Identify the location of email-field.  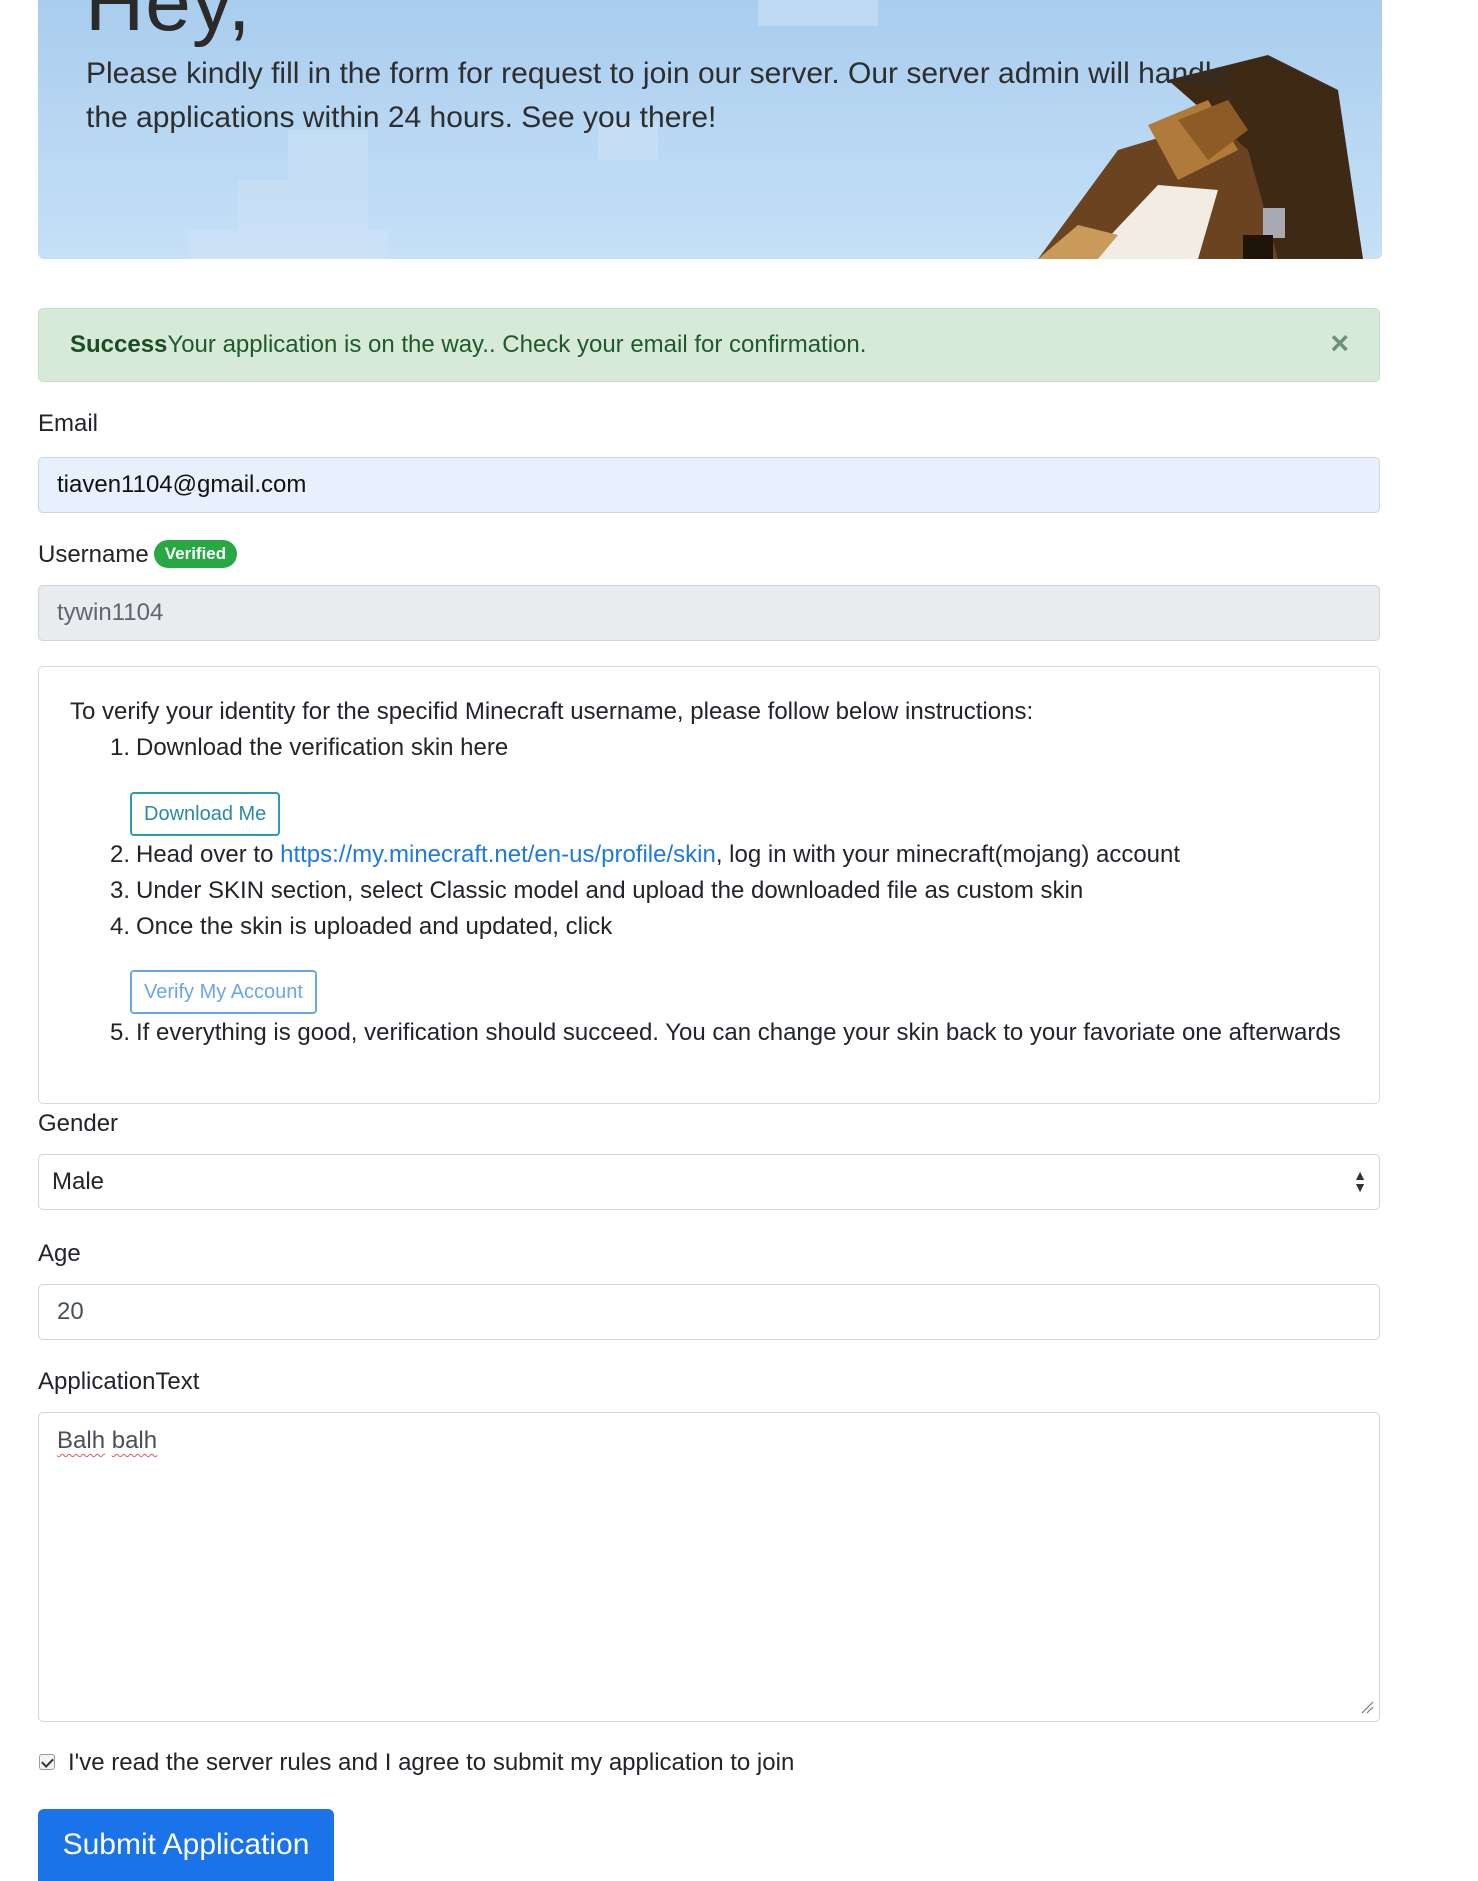
(709, 485).